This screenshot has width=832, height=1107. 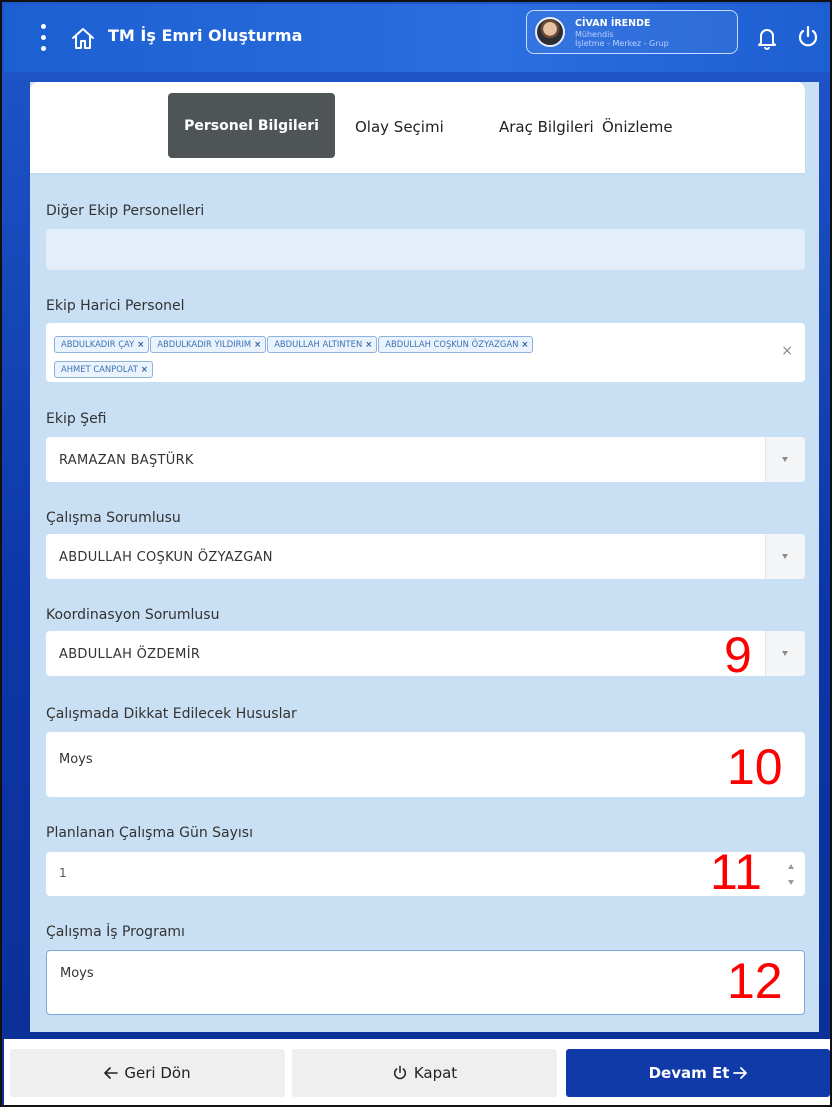 What do you see at coordinates (157, 1073) in the screenshot?
I see `back-label: Geri Dön` at bounding box center [157, 1073].